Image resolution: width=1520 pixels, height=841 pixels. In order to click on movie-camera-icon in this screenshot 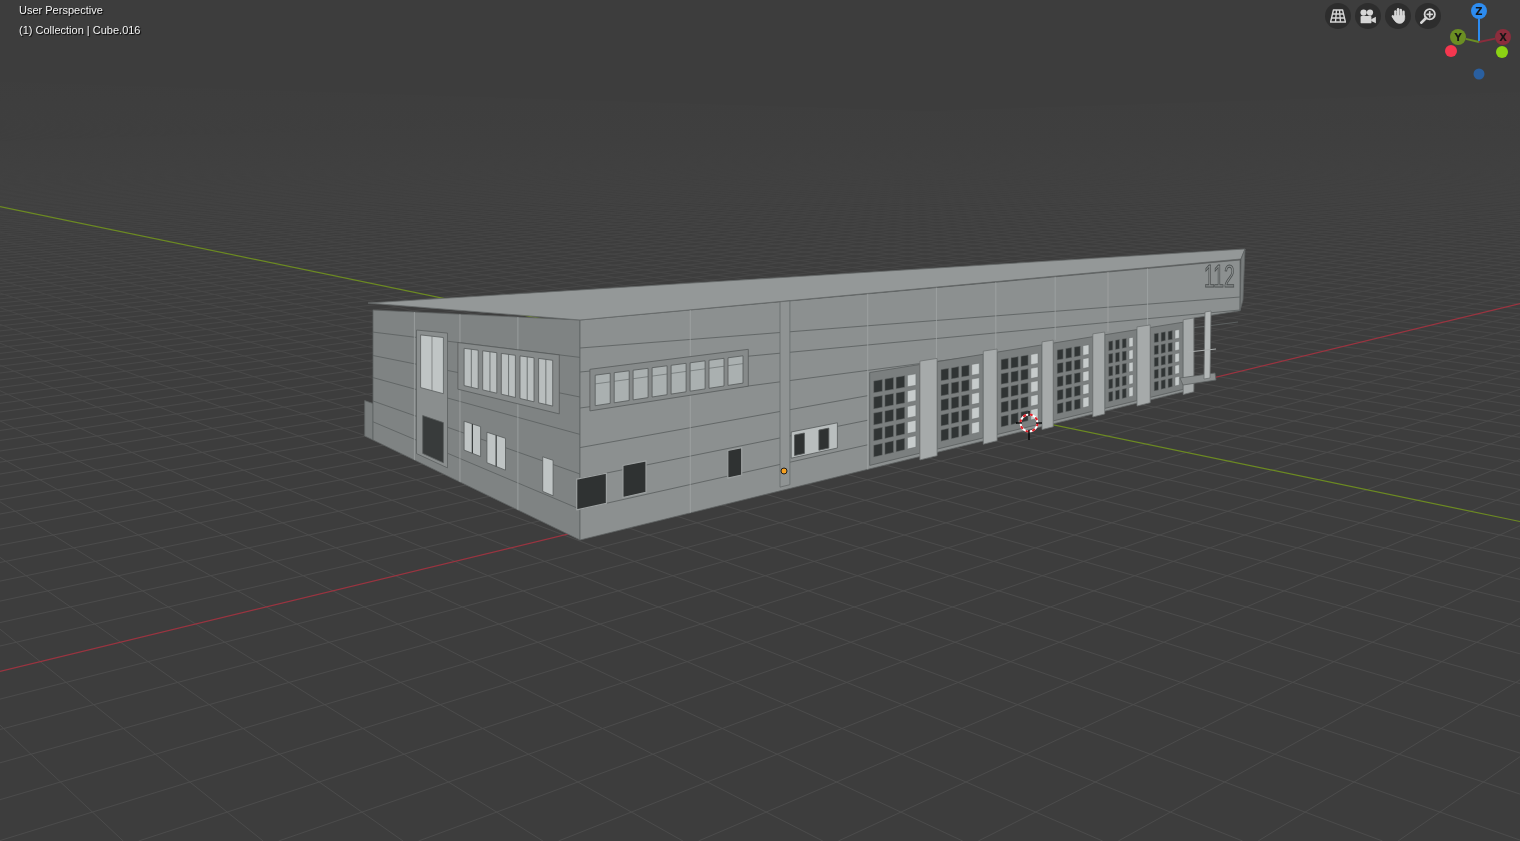, I will do `click(1368, 16)`.